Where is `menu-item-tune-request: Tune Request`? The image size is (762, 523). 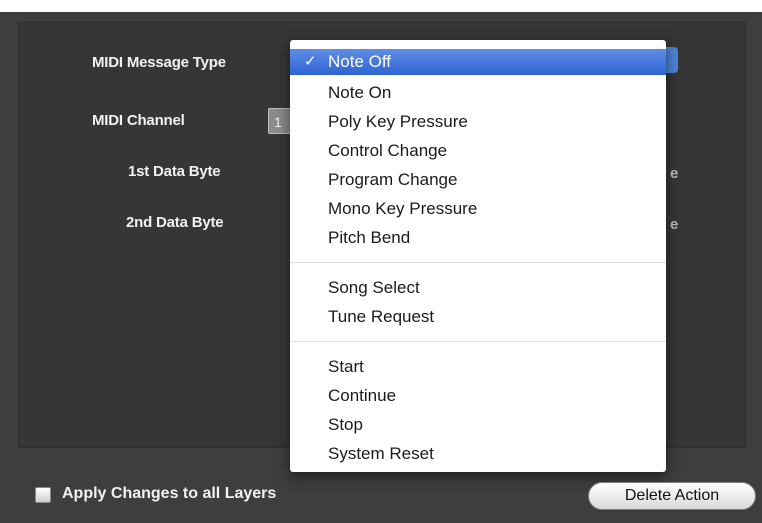
menu-item-tune-request: Tune Request is located at coordinates (478, 316).